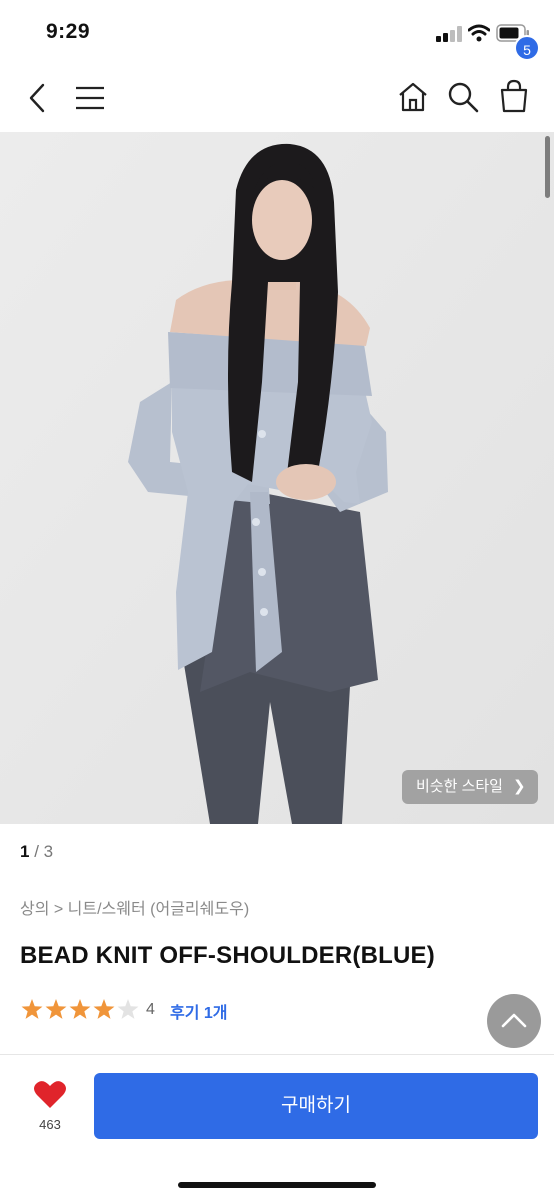  Describe the element at coordinates (199, 1011) in the screenshot. I see `reviews-link: 후기 1개` at that location.